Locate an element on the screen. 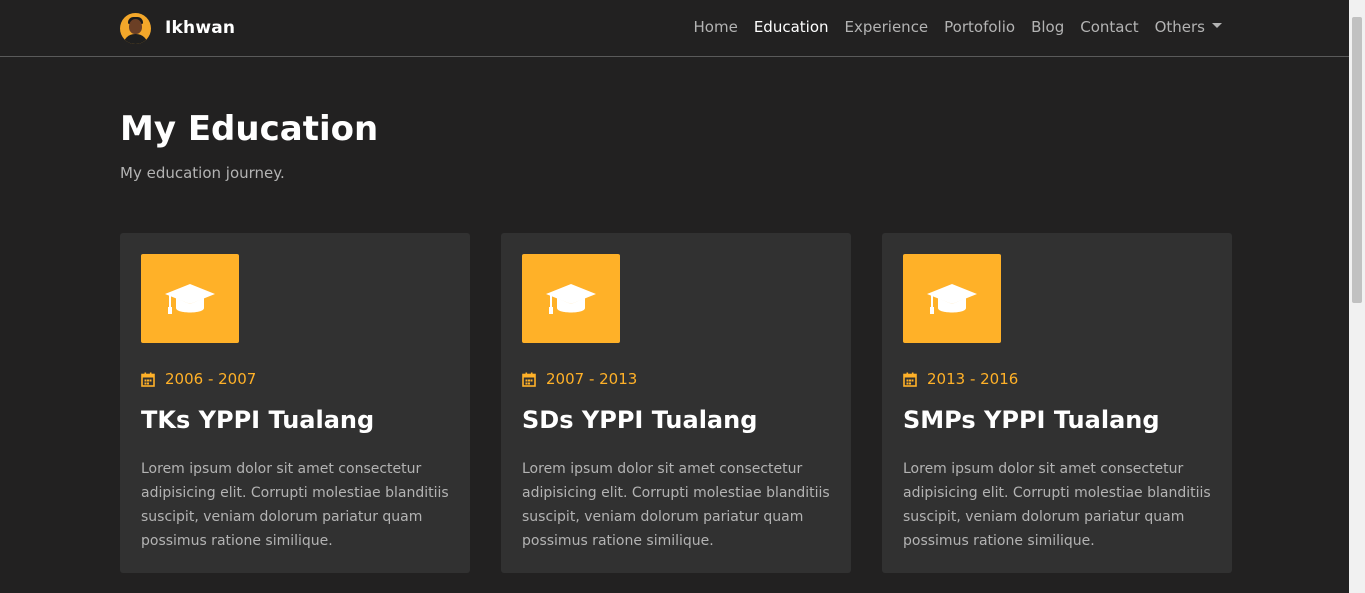  scrollbar-thumb is located at coordinates (1357, 160).